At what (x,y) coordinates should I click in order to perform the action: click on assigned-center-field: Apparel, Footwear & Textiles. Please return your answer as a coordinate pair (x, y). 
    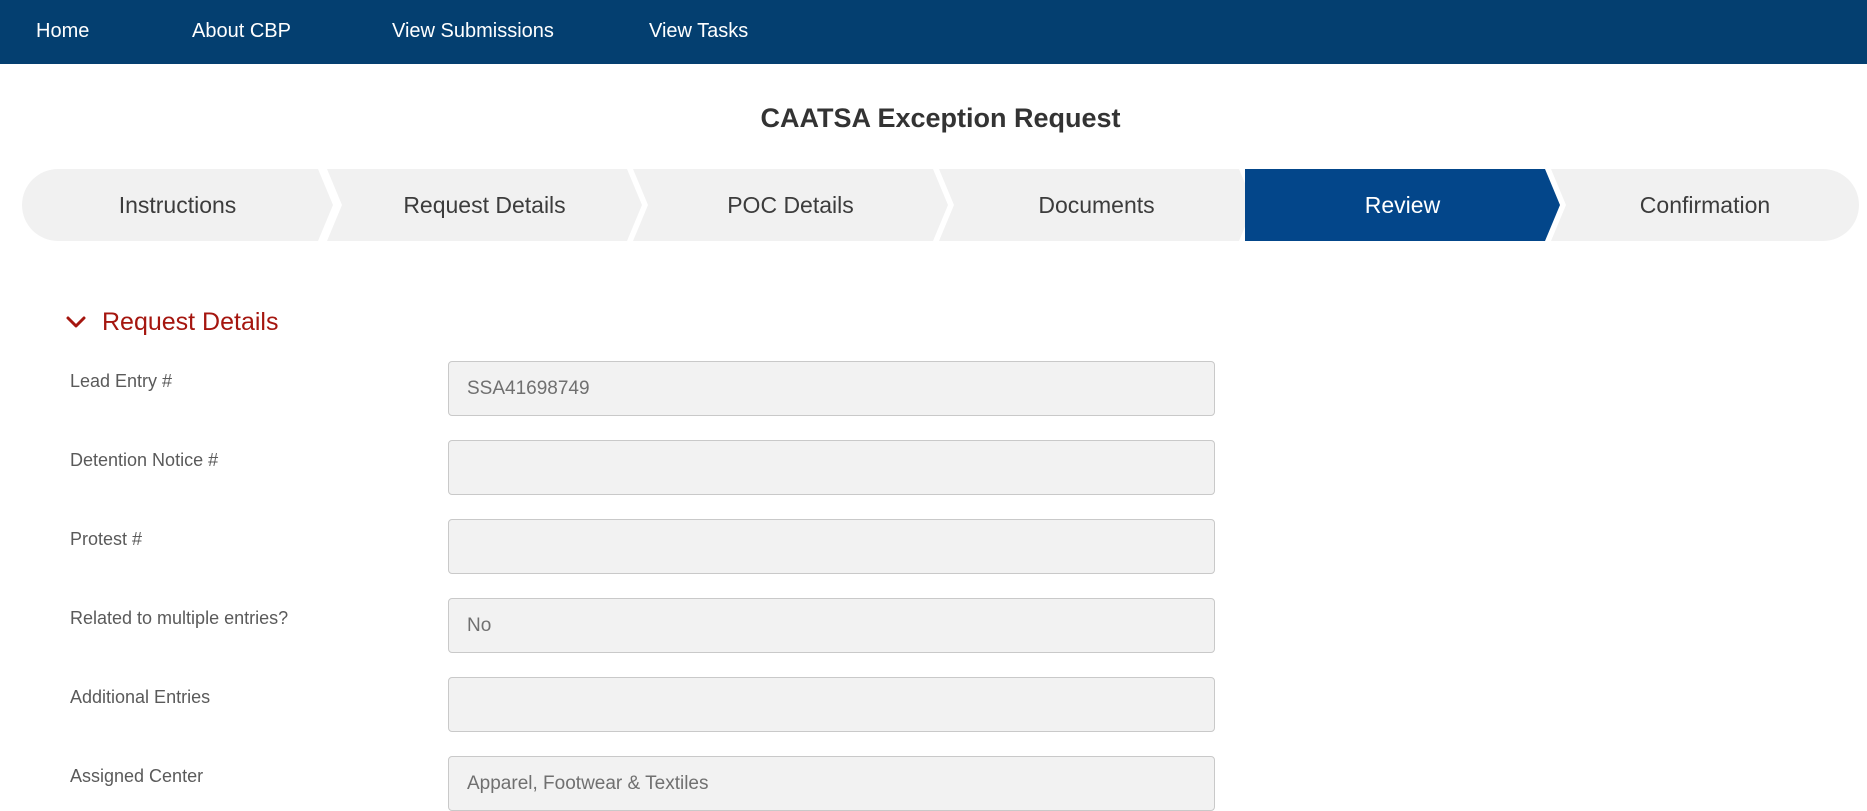
    Looking at the image, I should click on (831, 783).